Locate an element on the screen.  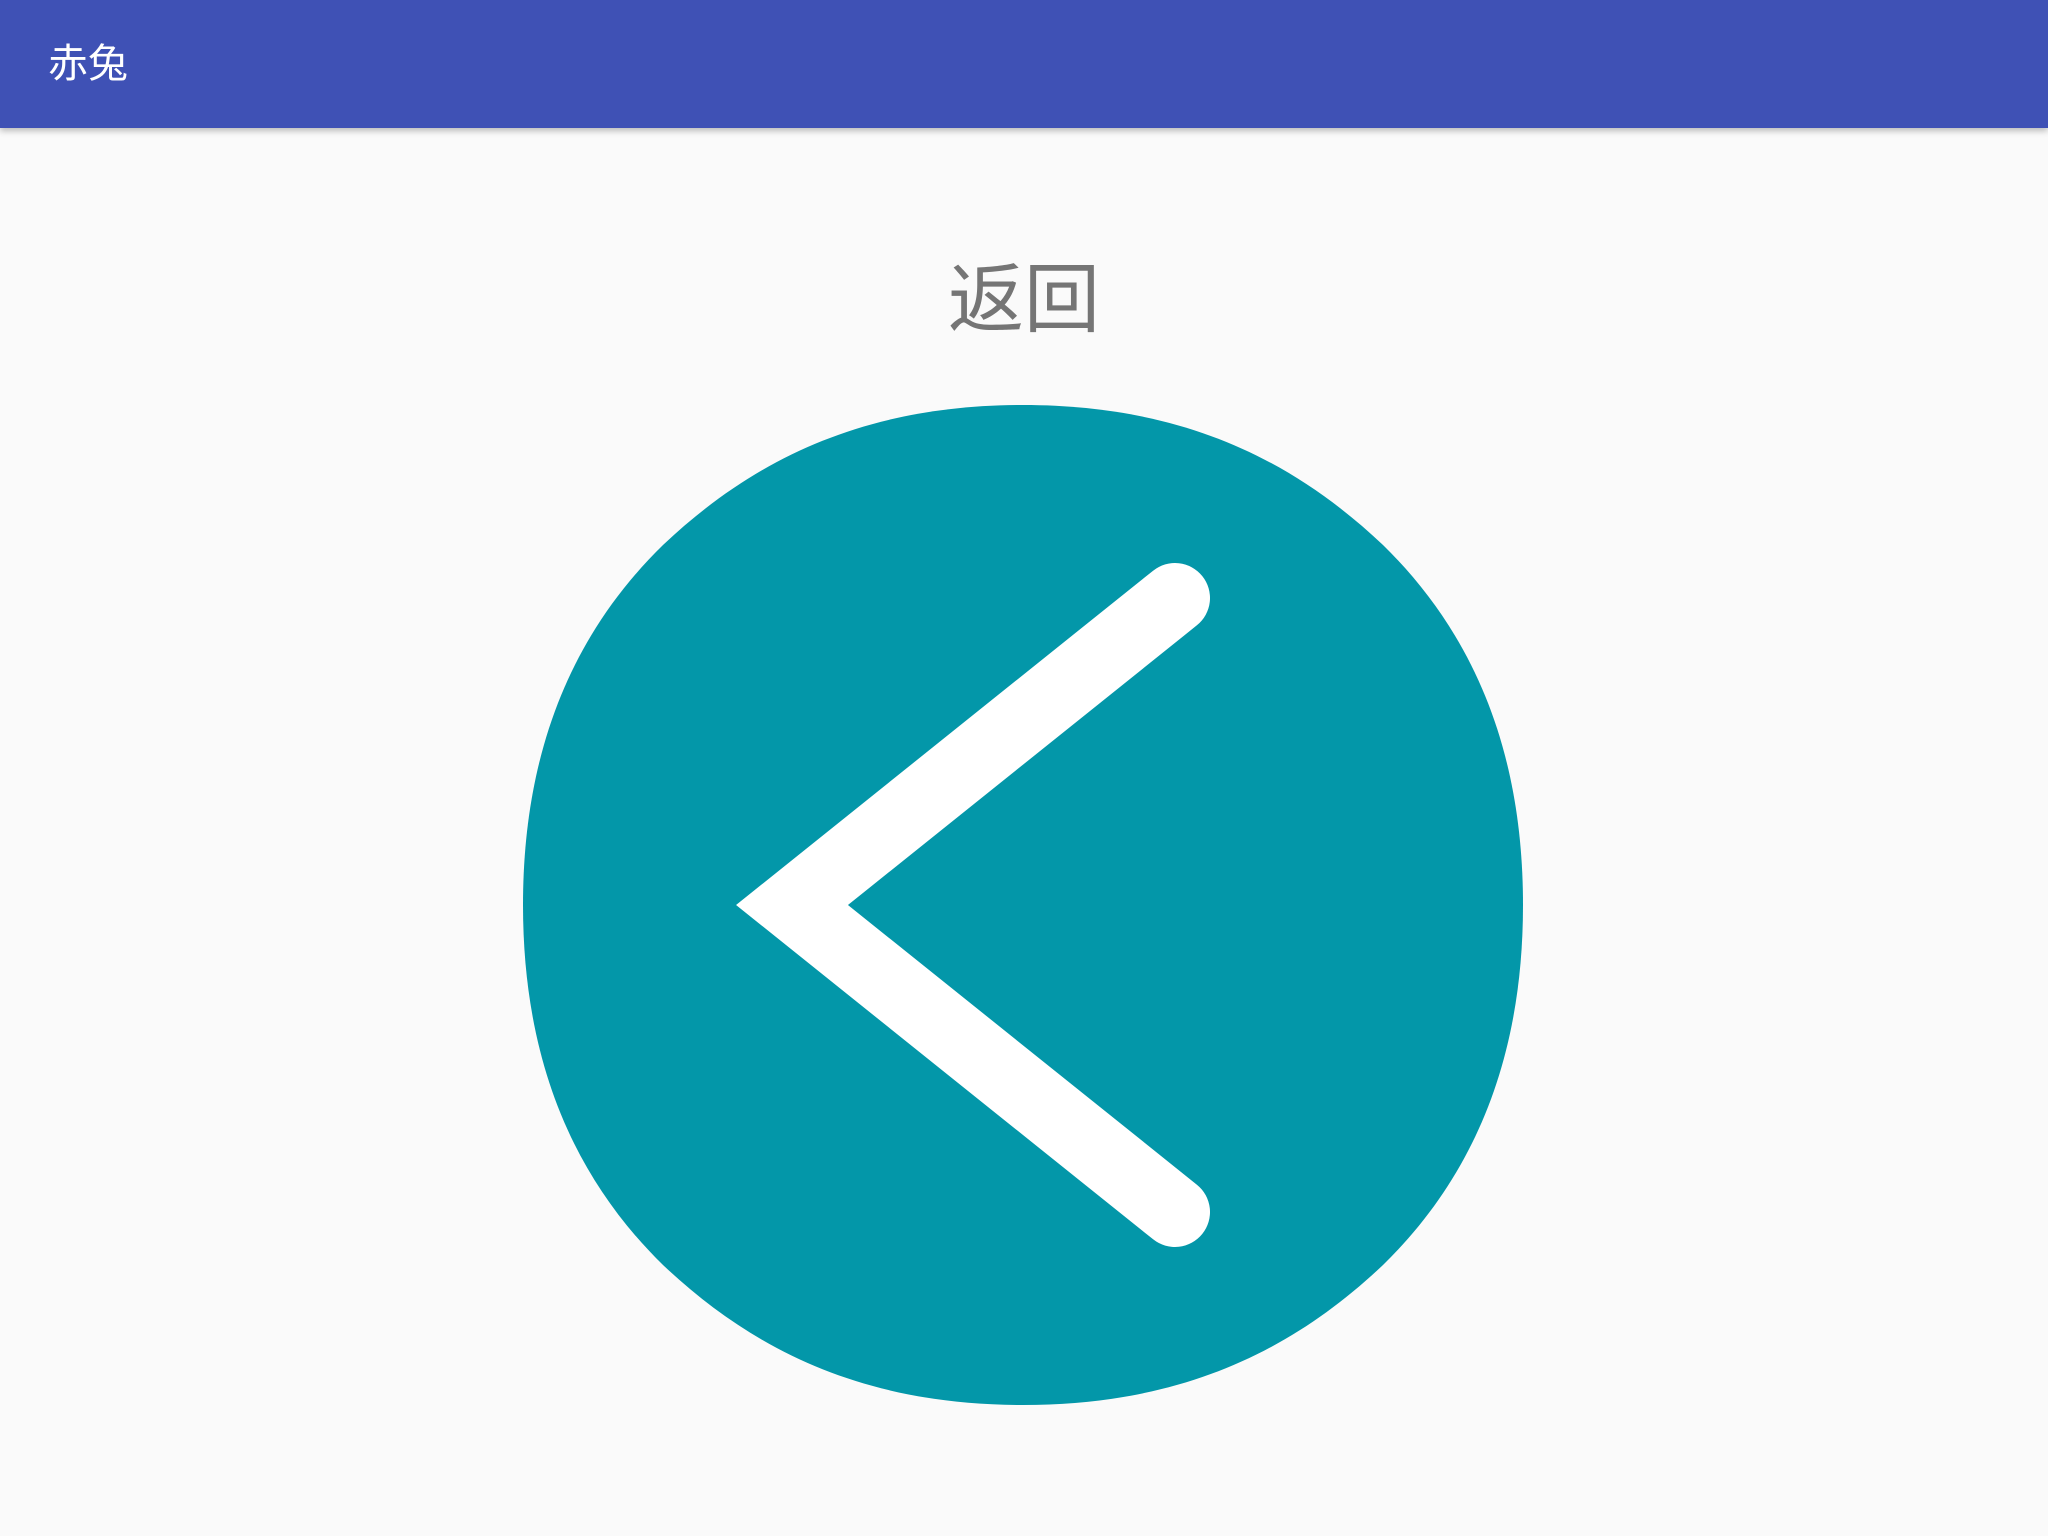
back-label: 返回 is located at coordinates (1024, 299).